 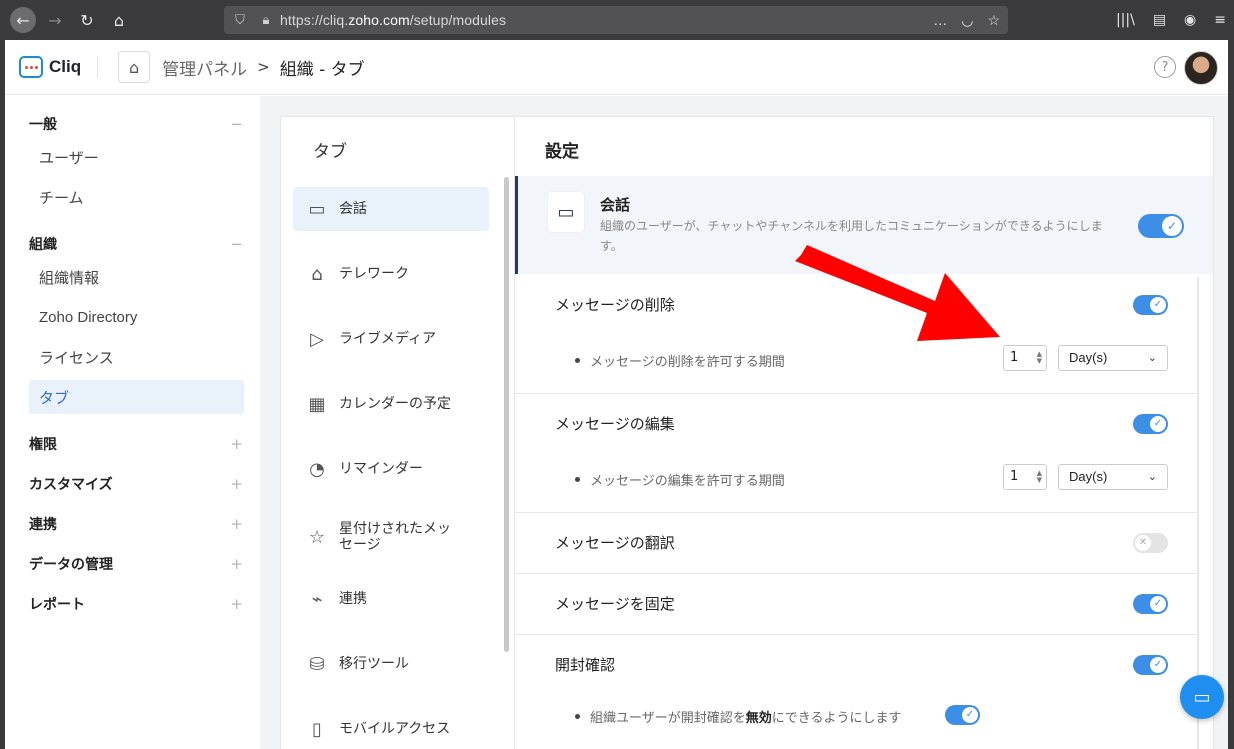 What do you see at coordinates (391, 209) in the screenshot?
I see `tab-conversation: ▭ 会話` at bounding box center [391, 209].